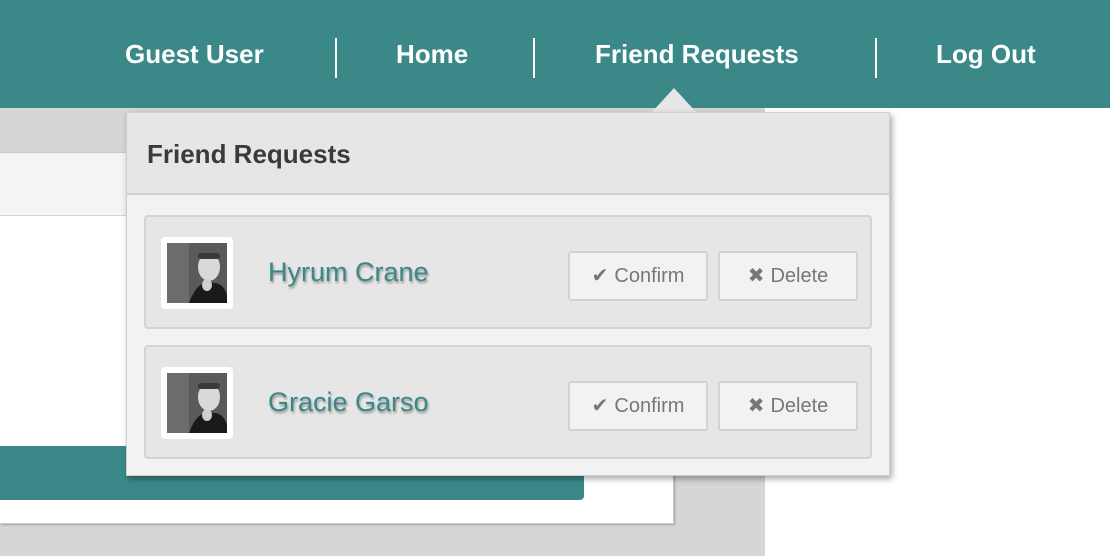  I want to click on nav-log-out: Log Out, so click(986, 54).